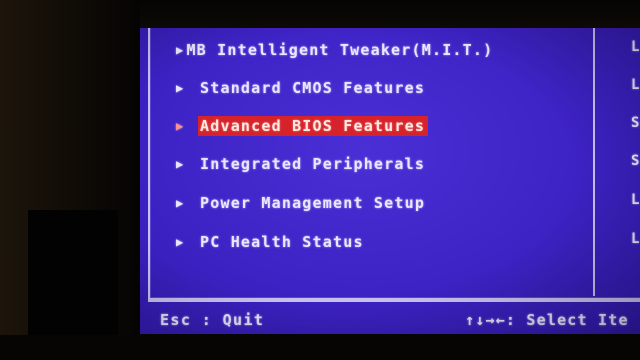 The image size is (640, 360). I want to click on footer-quit-hint: Esc : Quit, so click(212, 320).